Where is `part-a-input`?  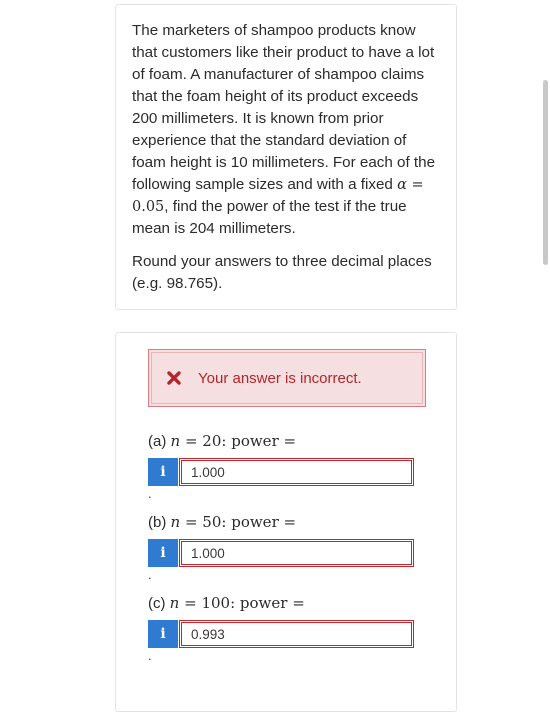 part-a-input is located at coordinates (296, 472).